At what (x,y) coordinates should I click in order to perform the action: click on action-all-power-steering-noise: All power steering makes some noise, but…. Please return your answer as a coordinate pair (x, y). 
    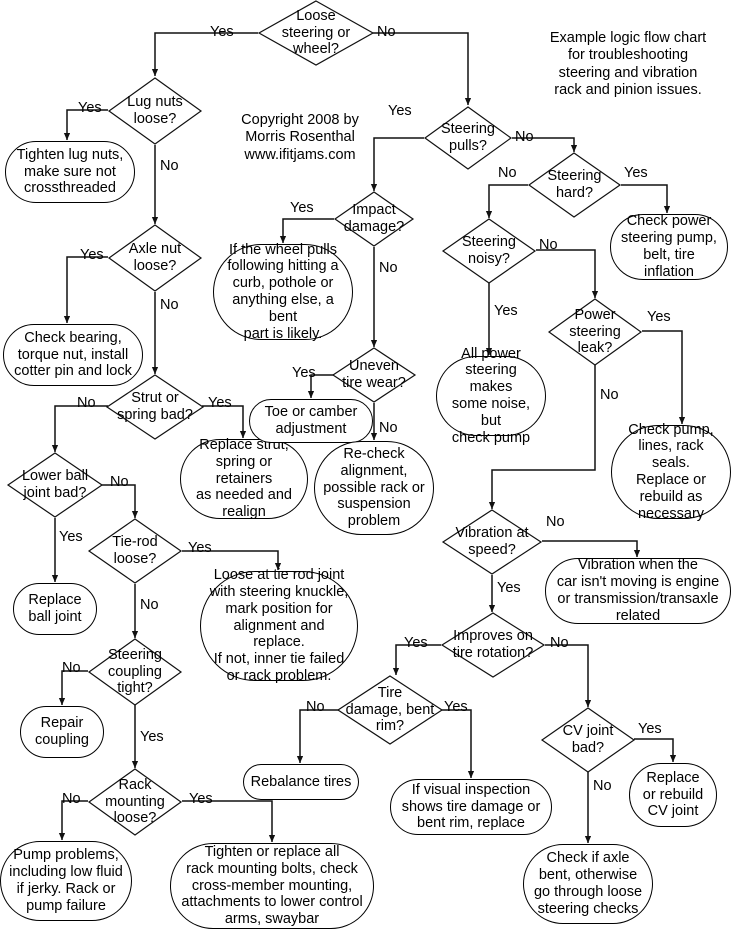
    Looking at the image, I should click on (491, 396).